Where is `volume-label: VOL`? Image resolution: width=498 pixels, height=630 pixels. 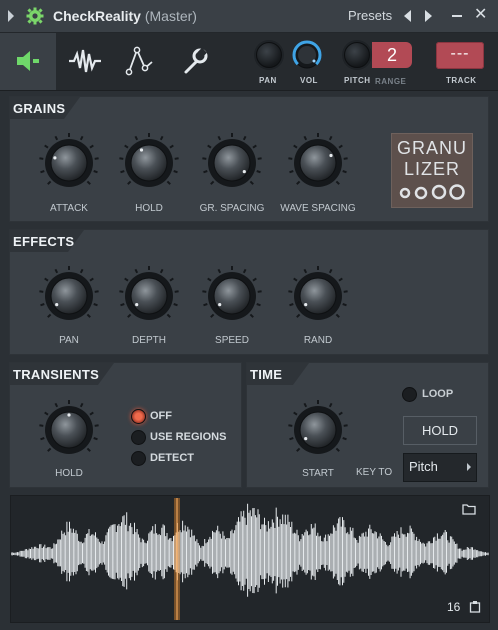
volume-label: VOL is located at coordinates (309, 80).